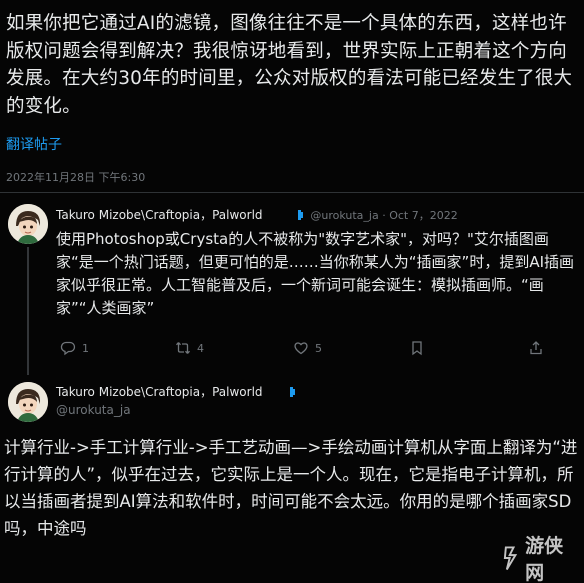 This screenshot has width=584, height=583. What do you see at coordinates (510, 558) in the screenshot?
I see `watermark-logo-icon` at bounding box center [510, 558].